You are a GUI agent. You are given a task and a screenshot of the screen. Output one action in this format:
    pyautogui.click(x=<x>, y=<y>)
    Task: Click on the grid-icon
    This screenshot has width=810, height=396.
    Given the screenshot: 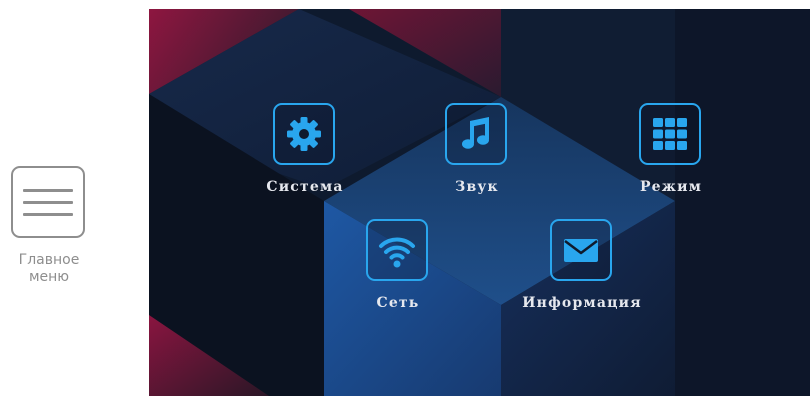 What is the action you would take?
    pyautogui.click(x=670, y=134)
    